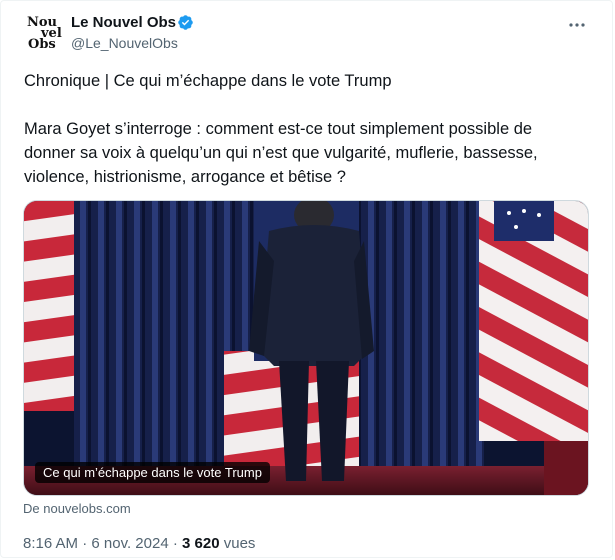  I want to click on verified-badge-icon, so click(185, 22).